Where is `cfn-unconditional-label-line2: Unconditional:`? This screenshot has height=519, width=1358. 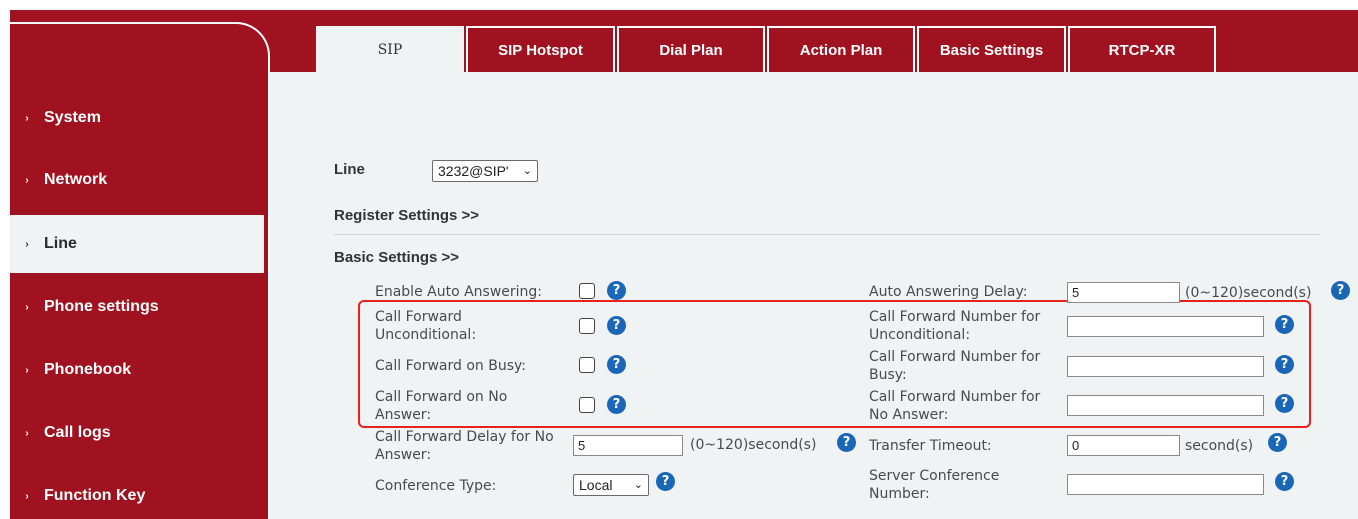 cfn-unconditional-label-line2: Unconditional: is located at coordinates (920, 335).